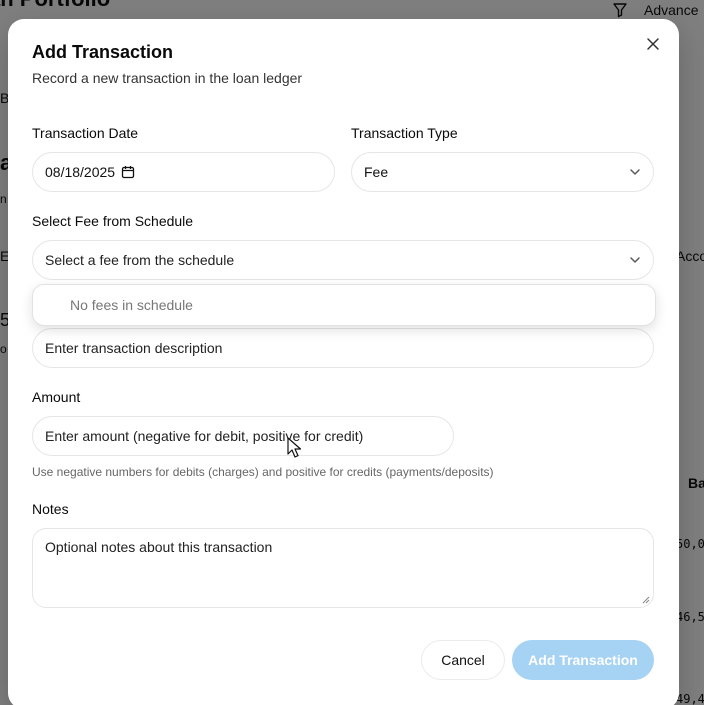 The width and height of the screenshot is (704, 705). What do you see at coordinates (140, 260) in the screenshot?
I see `fee-schedule-placeholder: Select a fee from the schedule` at bounding box center [140, 260].